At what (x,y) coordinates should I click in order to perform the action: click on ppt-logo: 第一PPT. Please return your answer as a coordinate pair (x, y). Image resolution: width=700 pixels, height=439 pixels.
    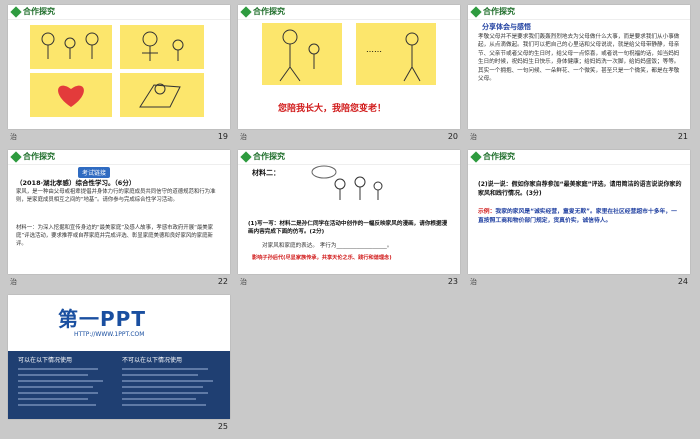
    Looking at the image, I should click on (102, 319).